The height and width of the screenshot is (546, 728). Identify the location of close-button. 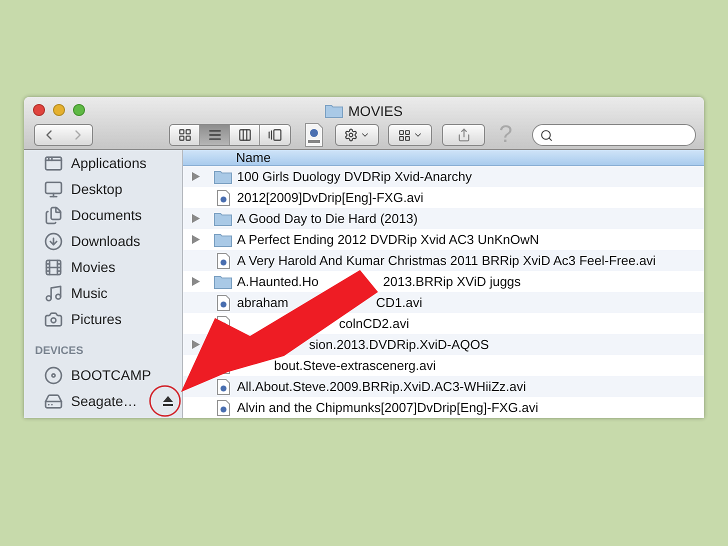
(39, 110).